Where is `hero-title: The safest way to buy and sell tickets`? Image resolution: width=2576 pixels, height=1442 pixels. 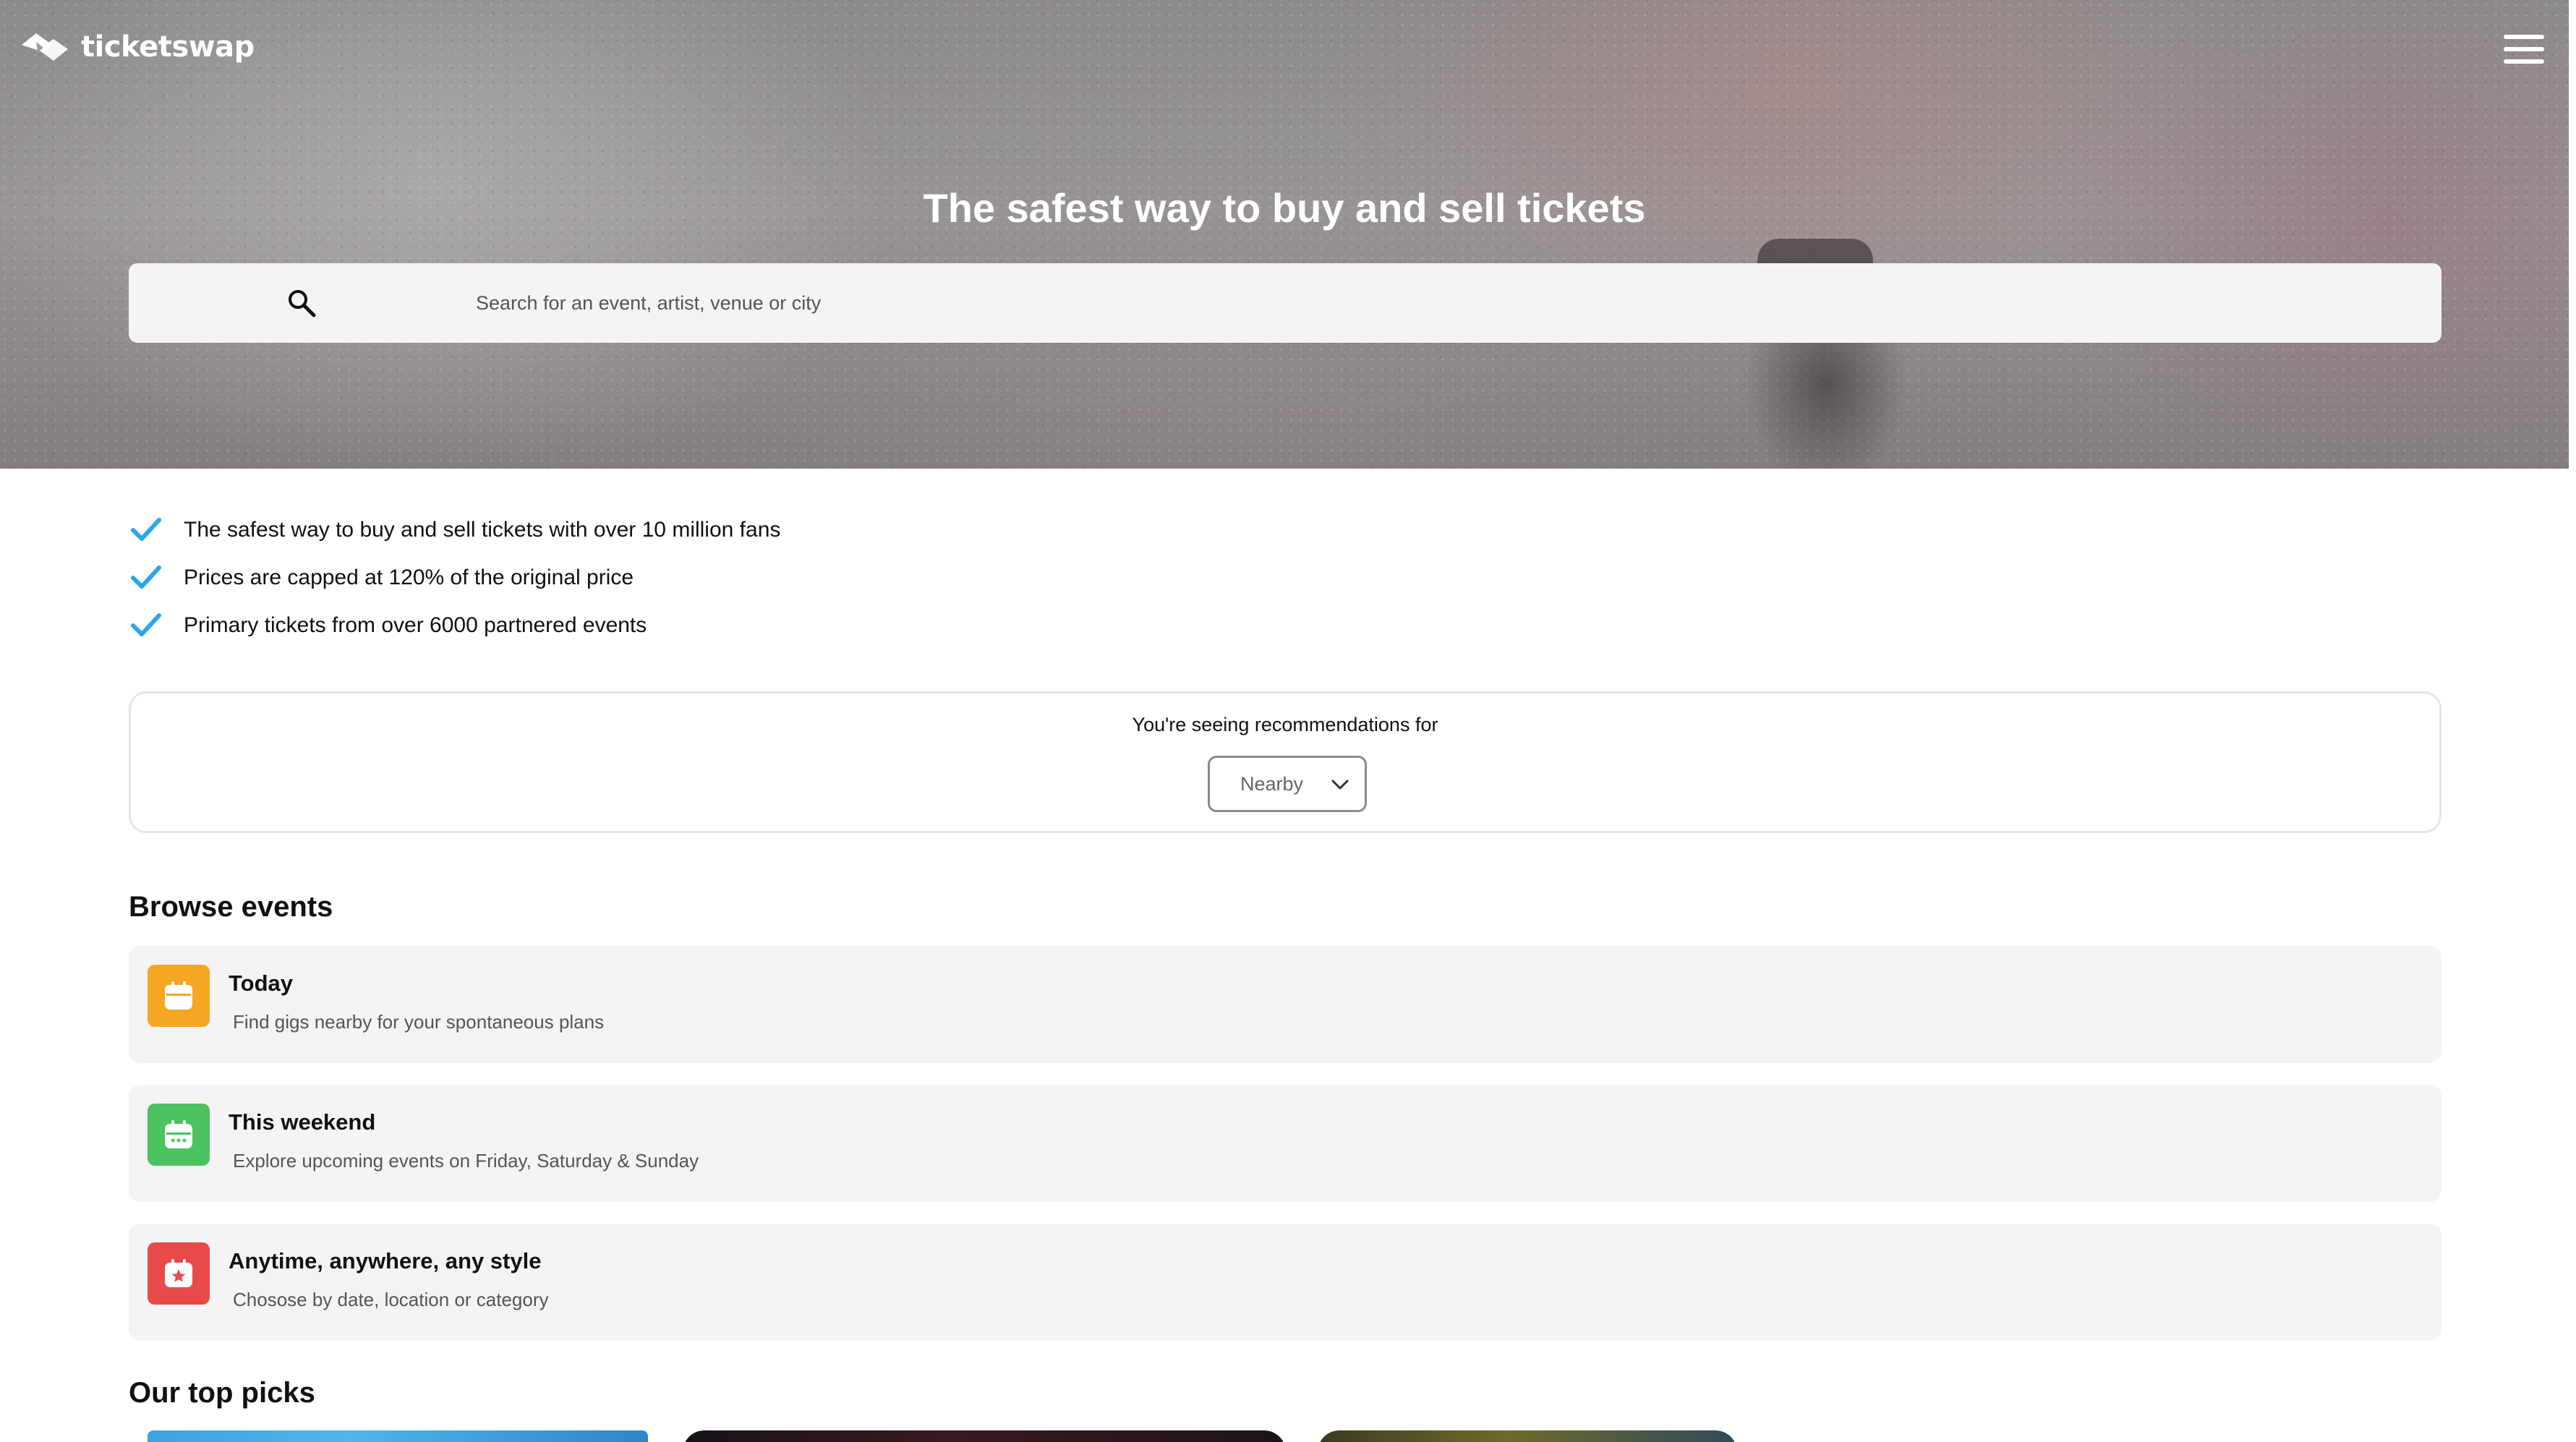 hero-title: The safest way to buy and sell tickets is located at coordinates (1284, 208).